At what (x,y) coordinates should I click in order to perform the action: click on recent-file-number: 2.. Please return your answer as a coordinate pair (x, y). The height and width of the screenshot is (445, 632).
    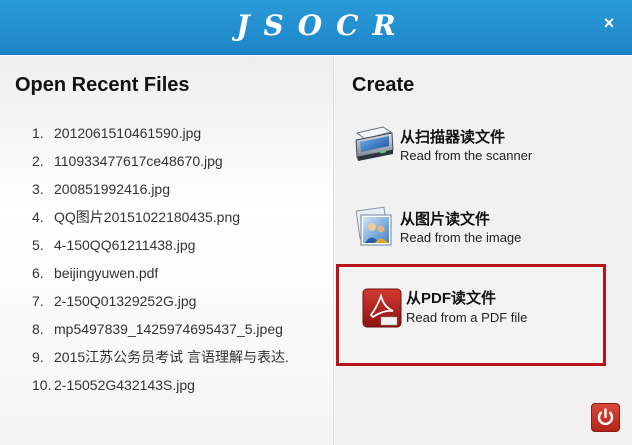
    Looking at the image, I should click on (38, 161).